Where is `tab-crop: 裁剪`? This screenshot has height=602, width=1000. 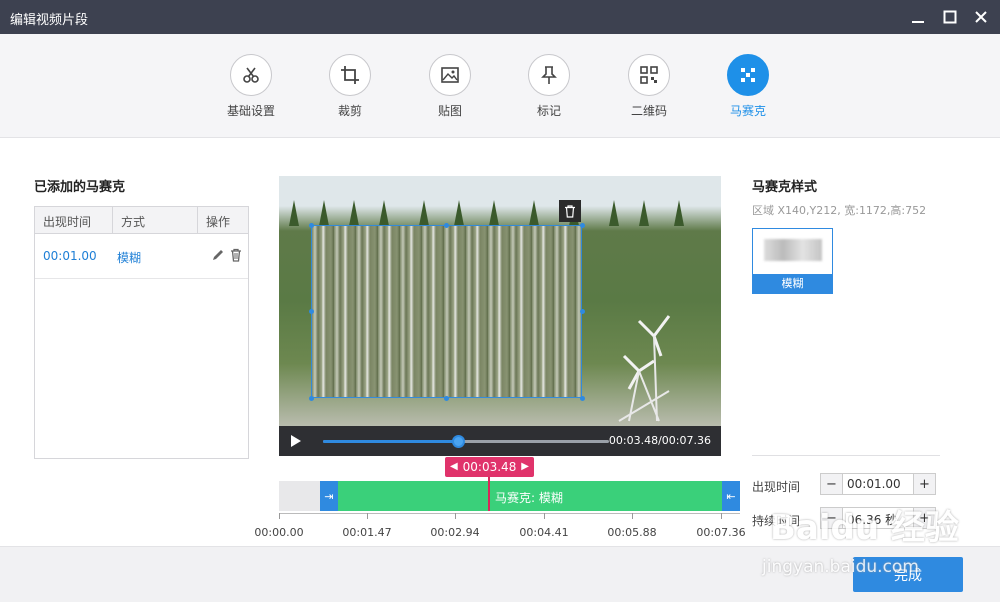
tab-crop: 裁剪 is located at coordinates (350, 86).